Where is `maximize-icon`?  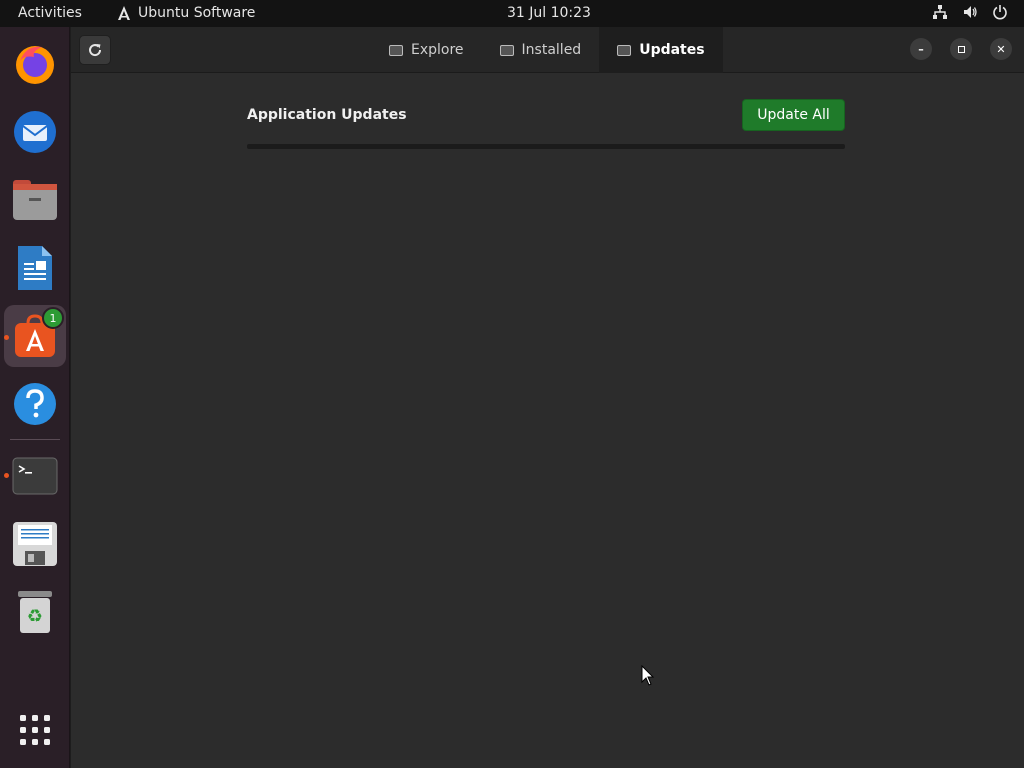 maximize-icon is located at coordinates (961, 49).